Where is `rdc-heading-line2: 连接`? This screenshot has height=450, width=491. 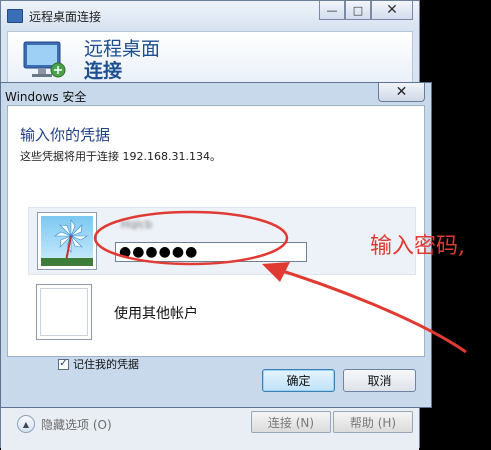 rdc-heading-line2: 连接 is located at coordinates (103, 71).